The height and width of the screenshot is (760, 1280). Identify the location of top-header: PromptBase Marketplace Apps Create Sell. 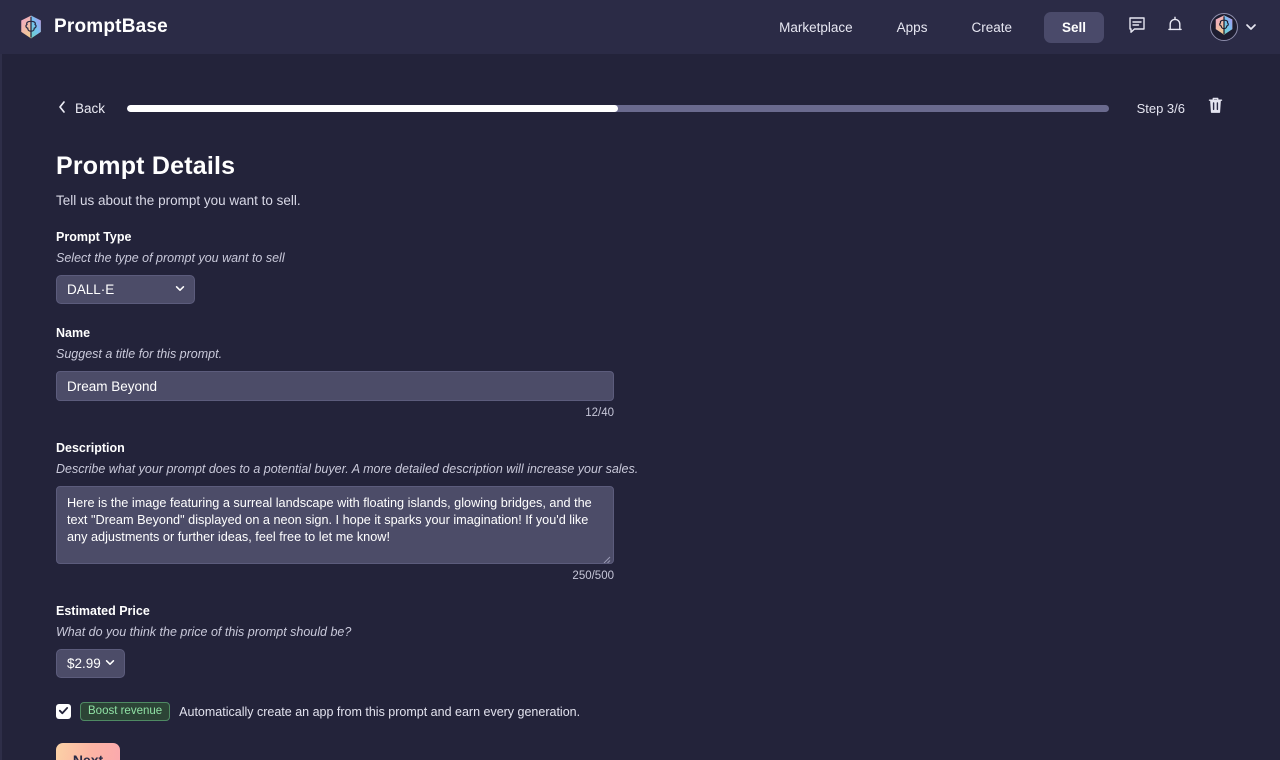
(640, 27).